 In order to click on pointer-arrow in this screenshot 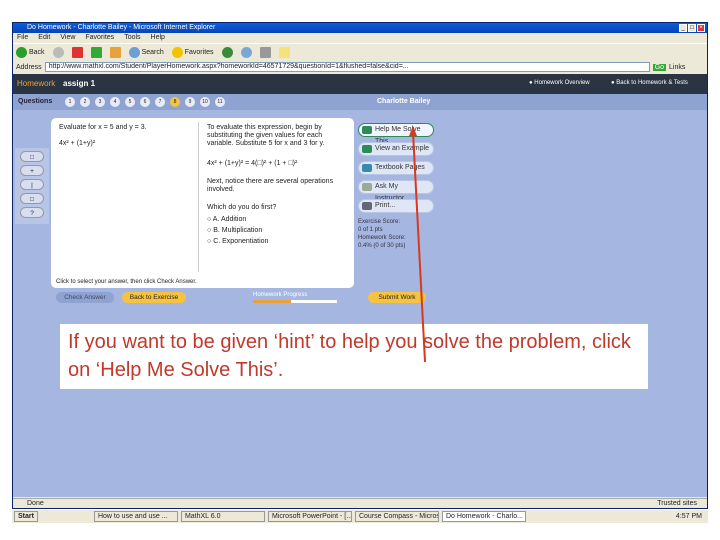, I will do `click(417, 244)`.